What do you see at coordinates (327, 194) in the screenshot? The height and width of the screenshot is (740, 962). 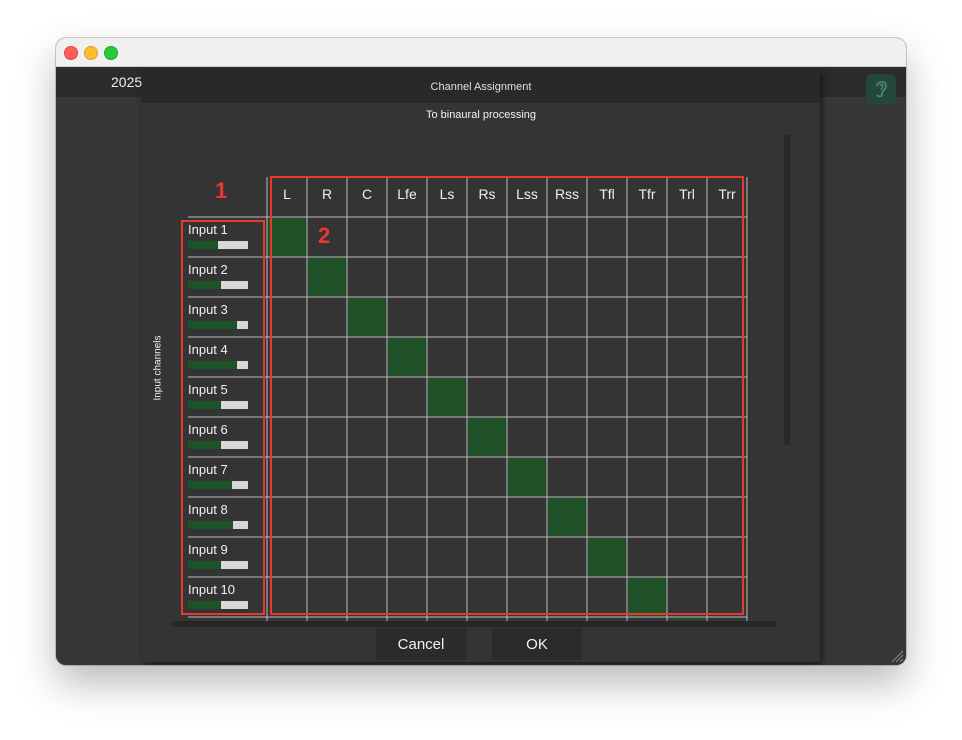 I see `output-channel-header: R` at bounding box center [327, 194].